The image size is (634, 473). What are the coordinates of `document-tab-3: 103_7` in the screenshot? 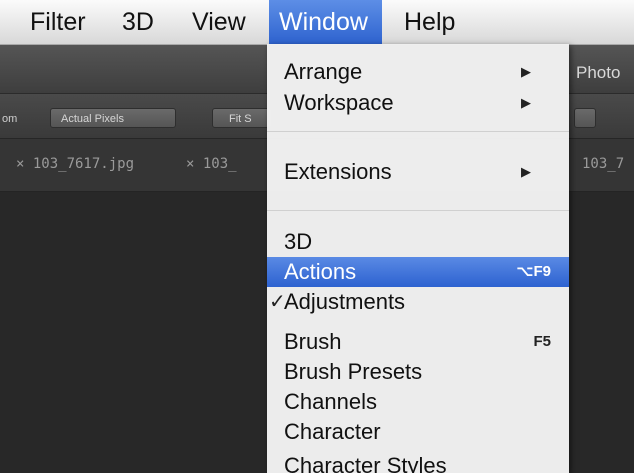 It's located at (603, 164).